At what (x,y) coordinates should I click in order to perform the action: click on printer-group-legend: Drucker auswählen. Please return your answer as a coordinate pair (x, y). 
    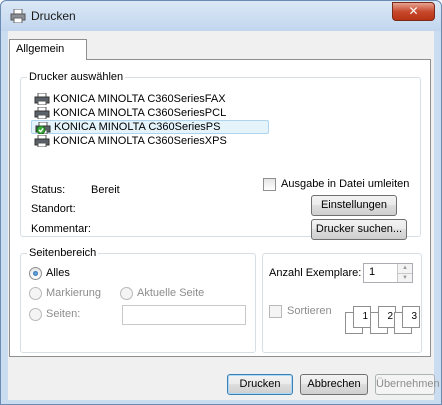
    Looking at the image, I should click on (76, 77).